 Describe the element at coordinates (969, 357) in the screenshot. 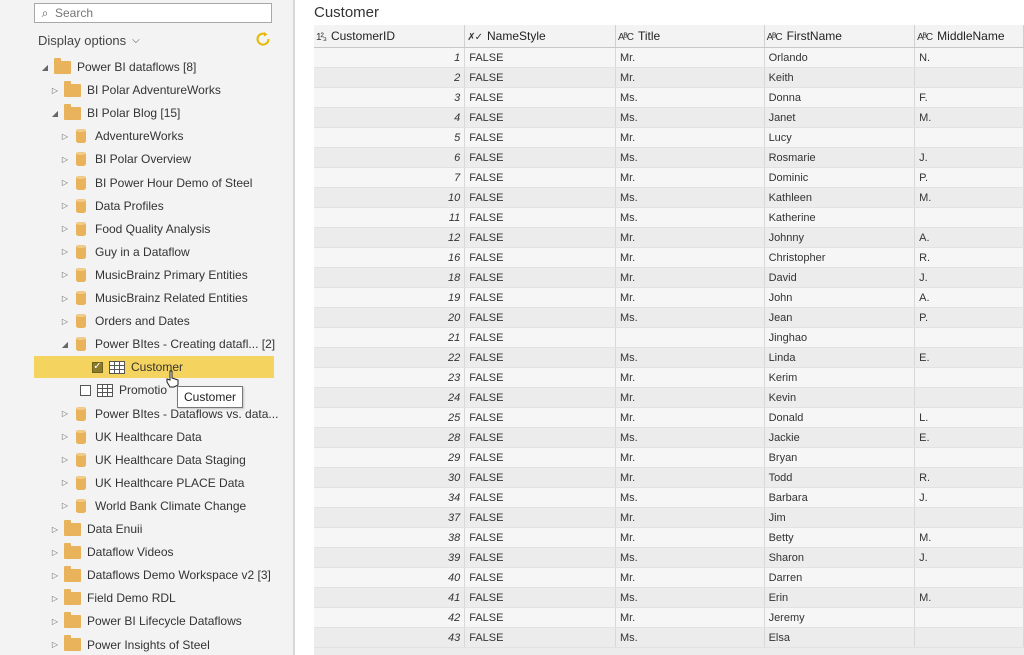

I see `table-cell: E.` at that location.